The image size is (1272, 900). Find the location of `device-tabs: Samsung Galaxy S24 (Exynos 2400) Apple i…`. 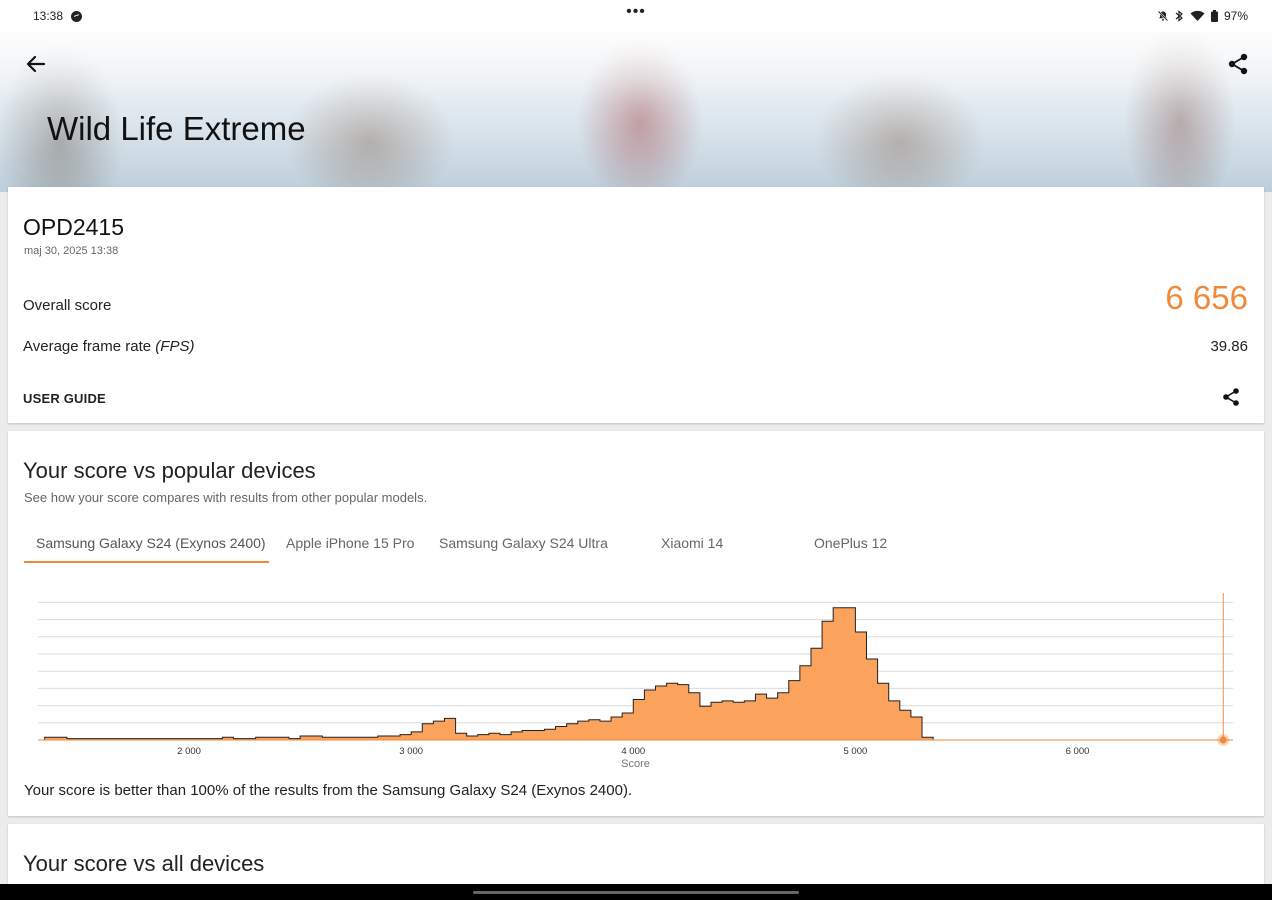

device-tabs: Samsung Galaxy S24 (Exynos 2400) Apple i… is located at coordinates (524, 547).